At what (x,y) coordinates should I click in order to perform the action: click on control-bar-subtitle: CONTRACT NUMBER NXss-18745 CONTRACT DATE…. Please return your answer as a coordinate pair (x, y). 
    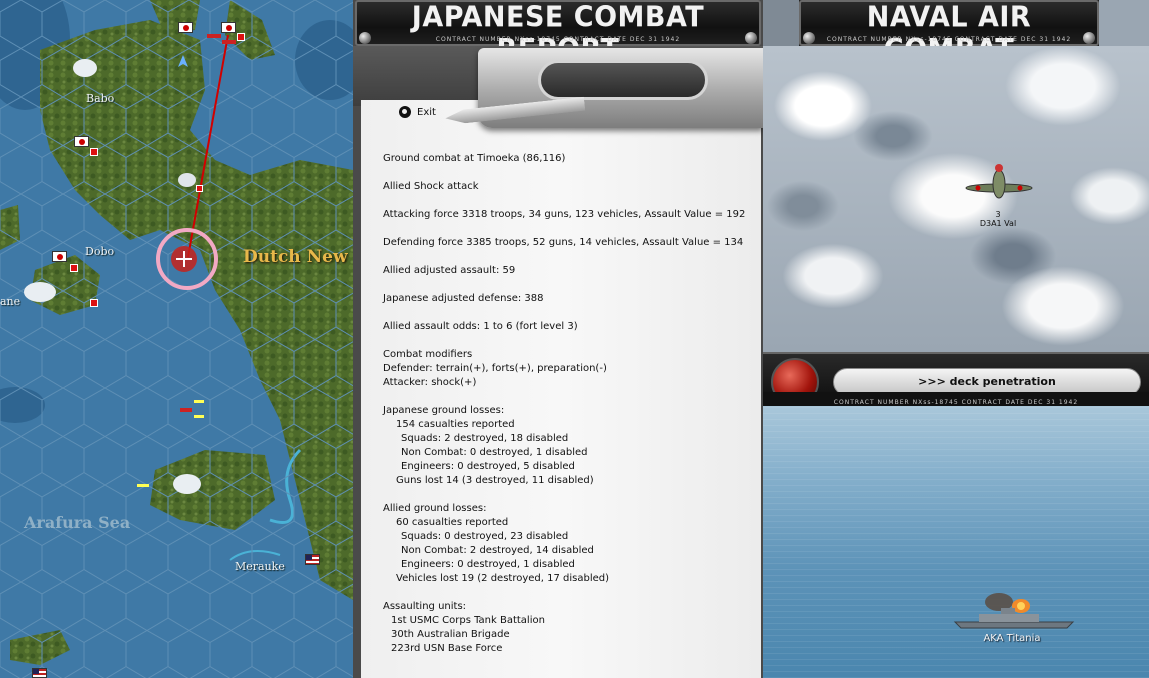
    Looking at the image, I should click on (956, 402).